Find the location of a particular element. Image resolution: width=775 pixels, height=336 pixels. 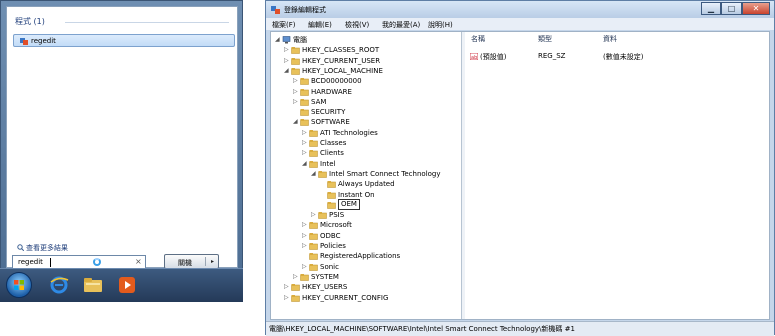

title-bar: 登錄編輯程式 ▁ □ ✕ is located at coordinates (520, 9).